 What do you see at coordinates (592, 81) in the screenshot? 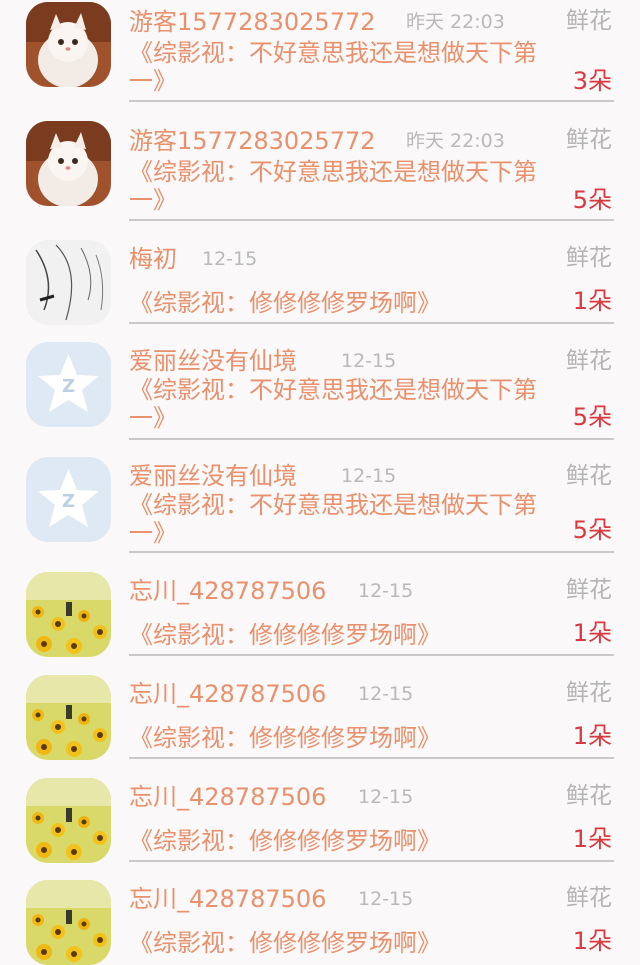
I see `gift-count: 3朵` at bounding box center [592, 81].